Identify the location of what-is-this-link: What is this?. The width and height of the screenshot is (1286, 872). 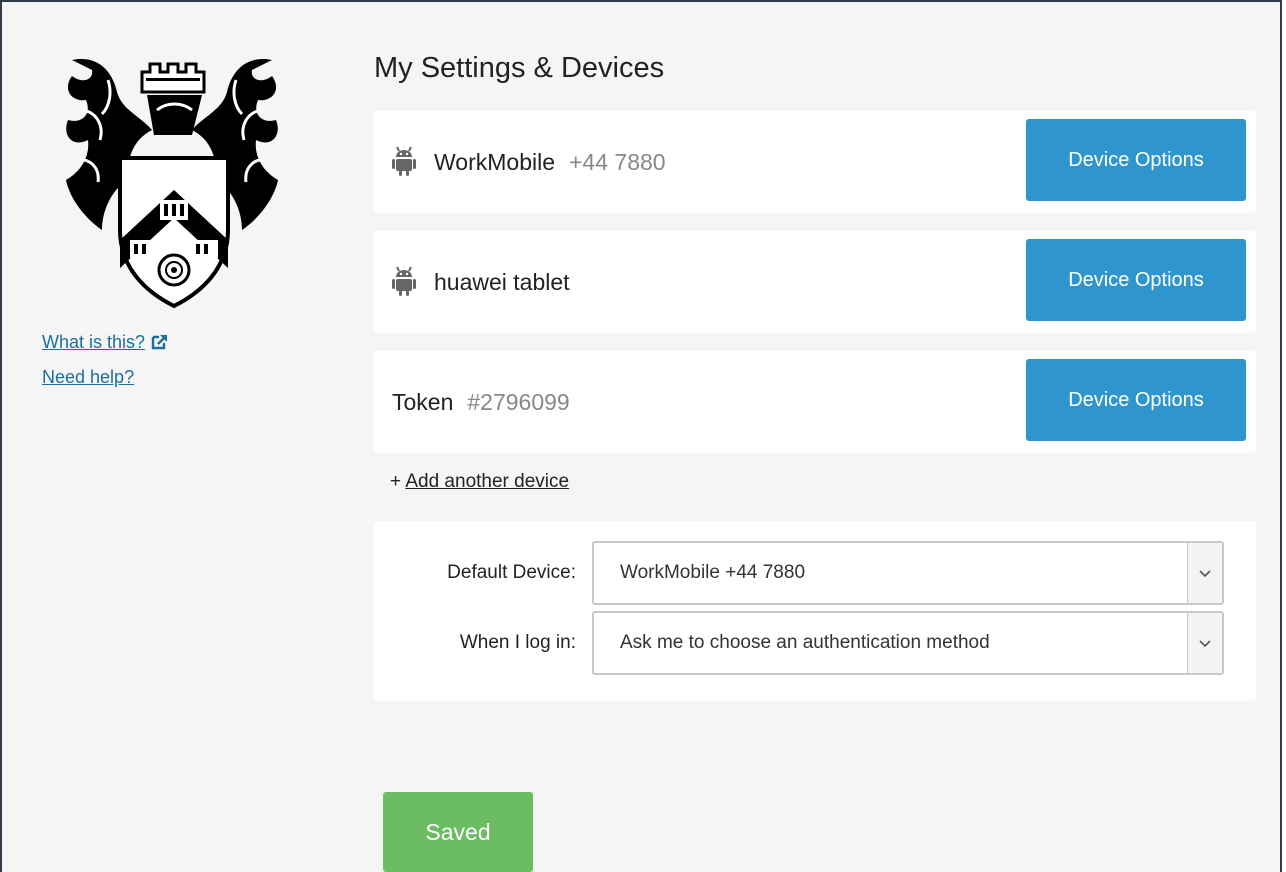
(105, 343).